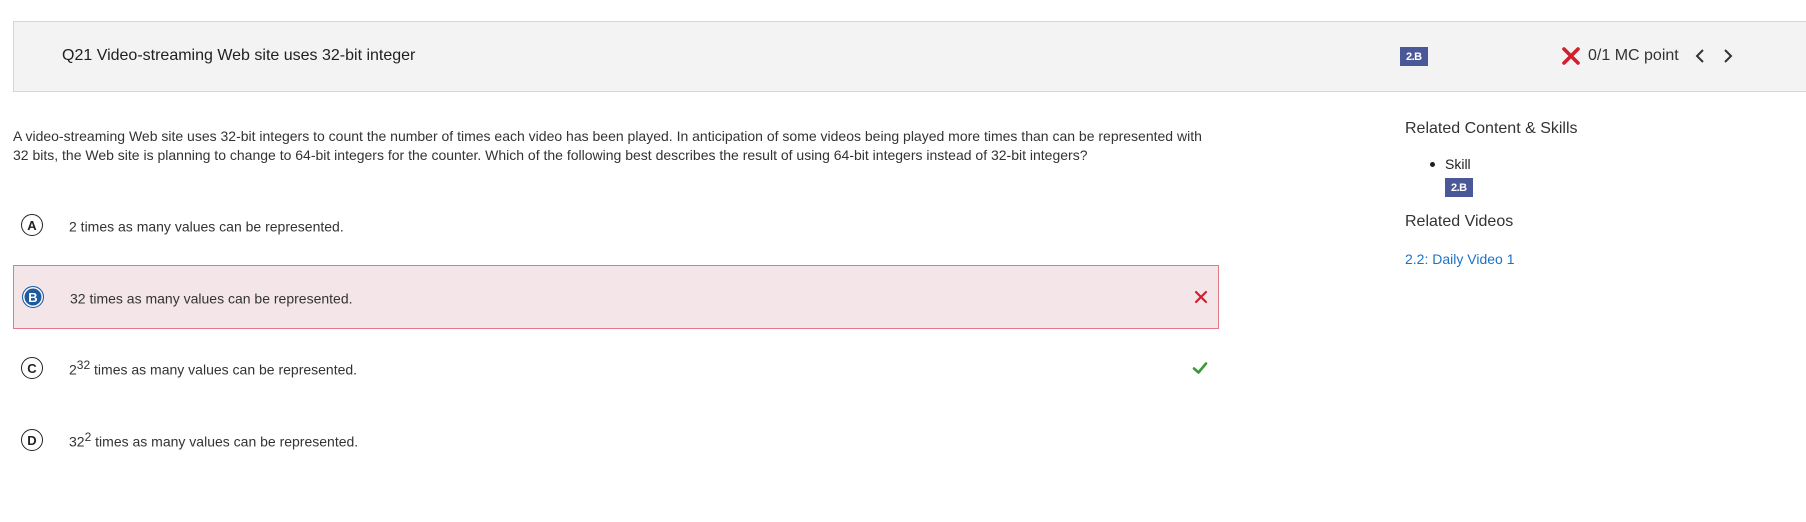 The width and height of the screenshot is (1806, 522). Describe the element at coordinates (1607, 176) in the screenshot. I see `skill-list: Skill 2.B` at that location.